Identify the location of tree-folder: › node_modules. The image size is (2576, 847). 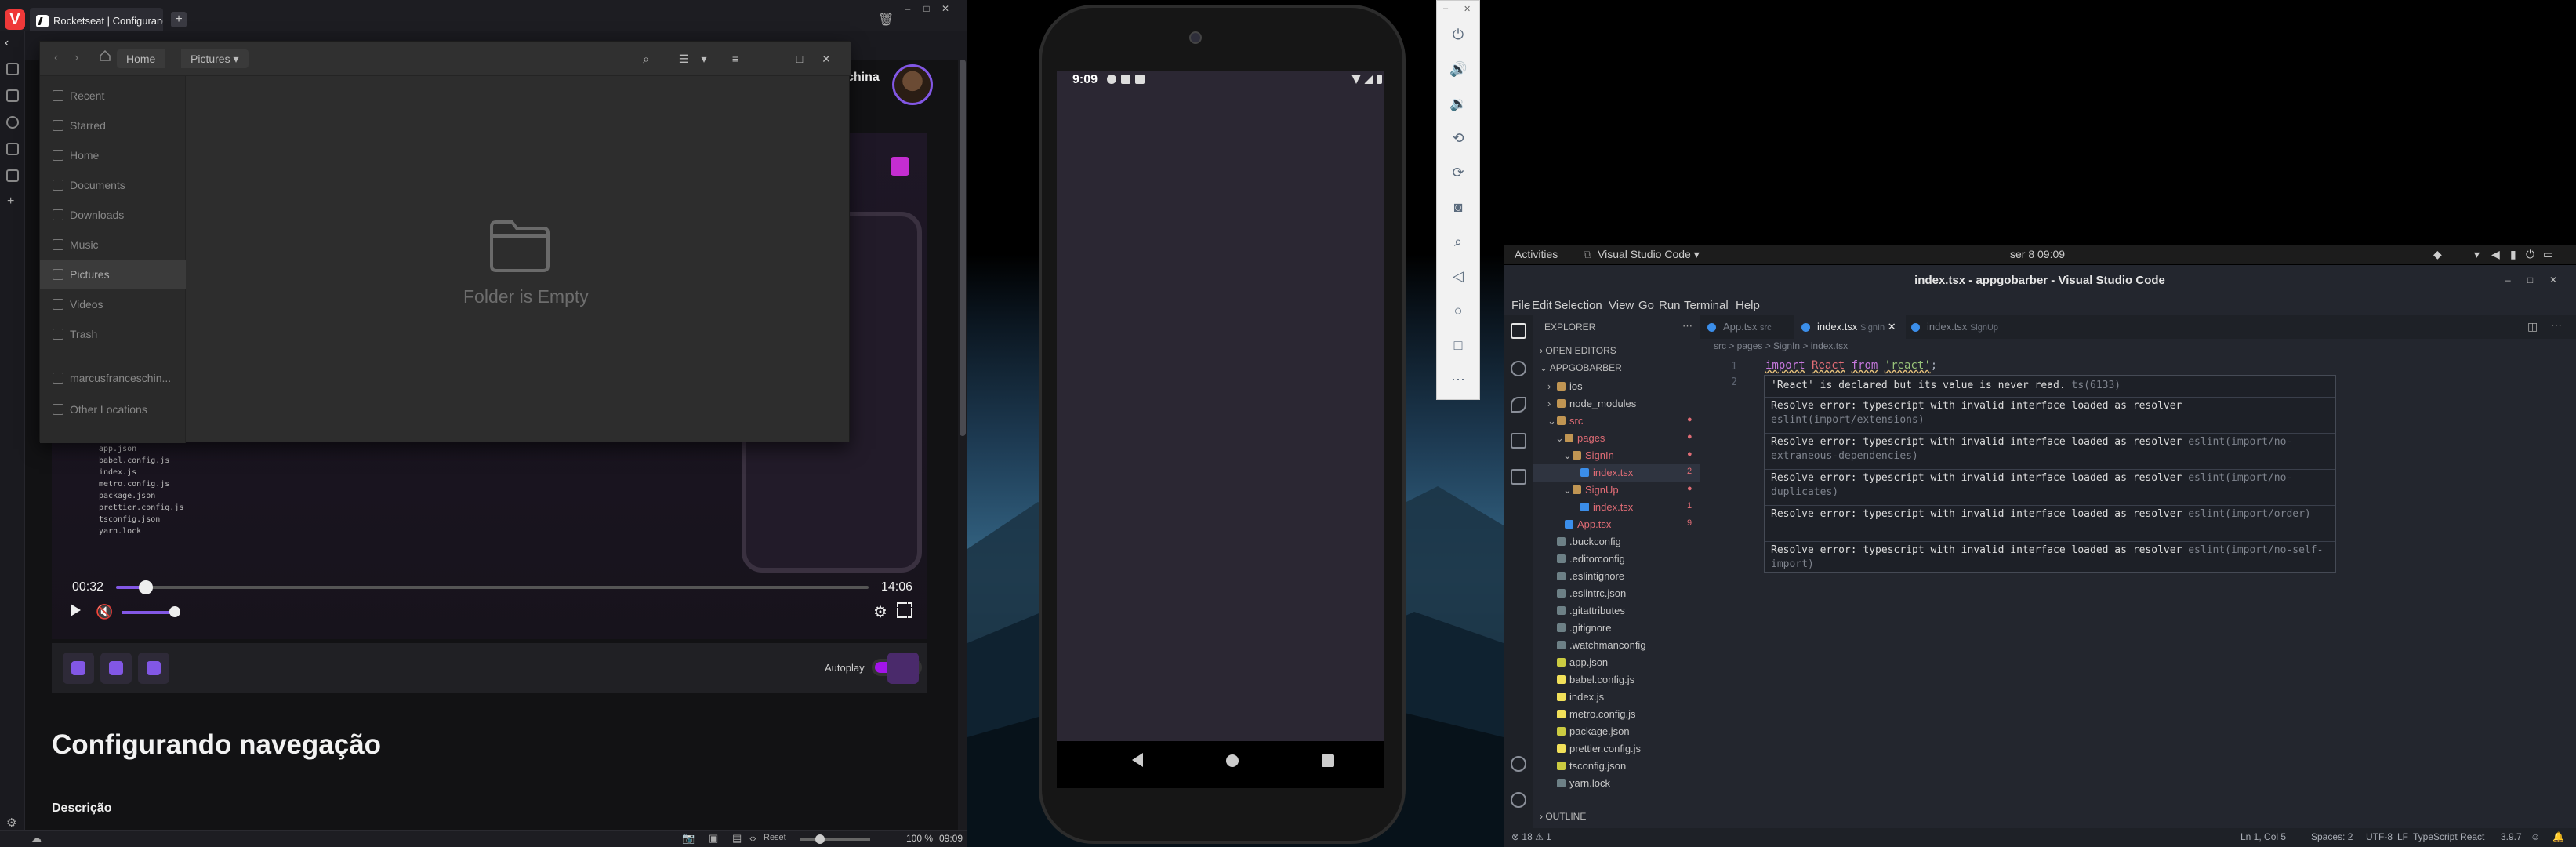
(1617, 404).